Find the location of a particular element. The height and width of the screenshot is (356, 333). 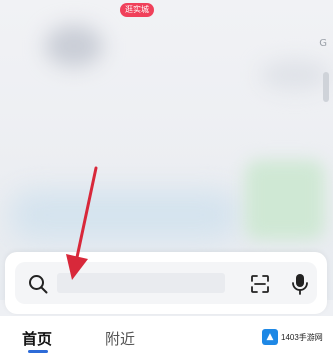

blurred-card is located at coordinates (285, 200).